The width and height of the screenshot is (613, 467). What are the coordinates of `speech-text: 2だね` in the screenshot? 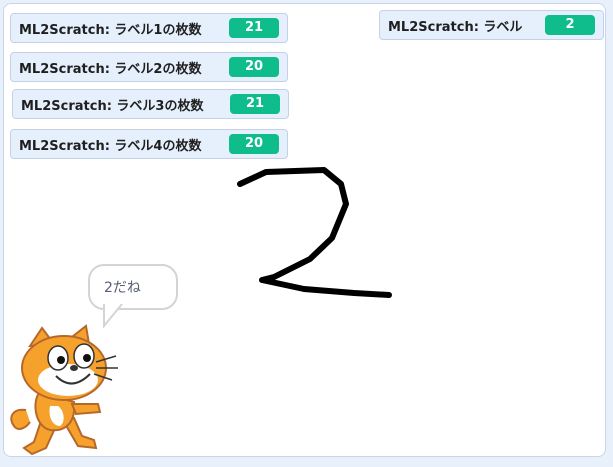 It's located at (122, 288).